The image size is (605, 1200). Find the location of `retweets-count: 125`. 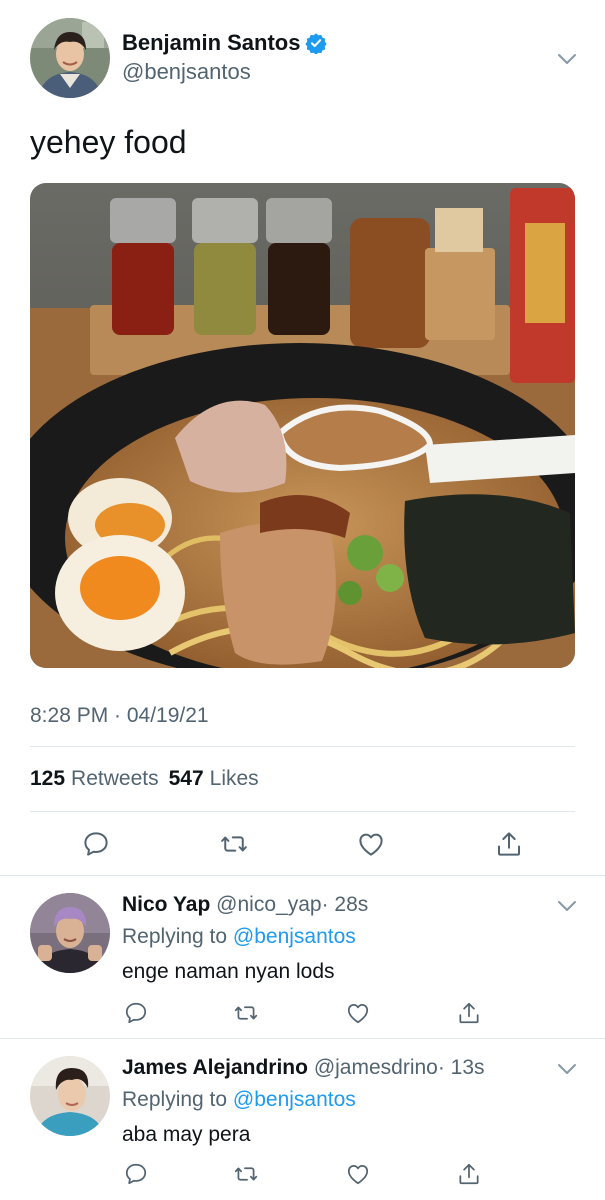

retweets-count: 125 is located at coordinates (47, 779).